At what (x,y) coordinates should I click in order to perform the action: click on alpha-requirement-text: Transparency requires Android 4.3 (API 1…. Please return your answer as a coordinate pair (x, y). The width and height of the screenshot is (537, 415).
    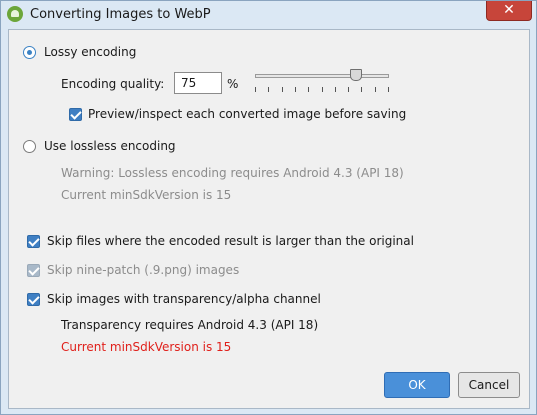
    Looking at the image, I should click on (190, 325).